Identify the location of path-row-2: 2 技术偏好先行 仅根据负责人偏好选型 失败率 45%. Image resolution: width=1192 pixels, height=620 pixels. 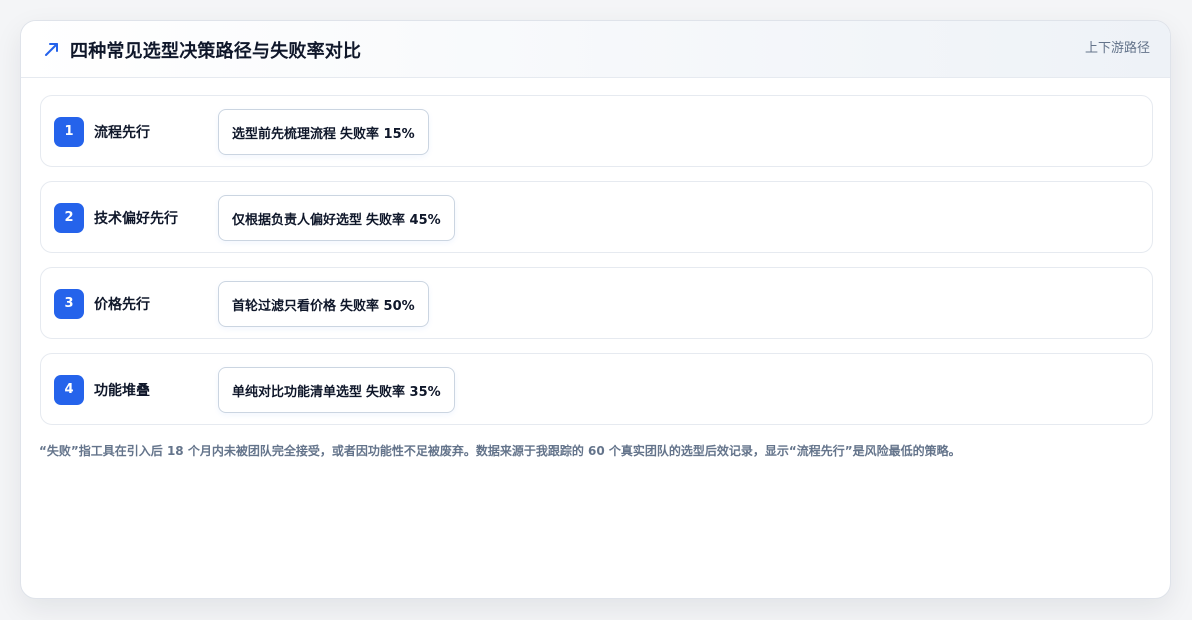
(596, 217).